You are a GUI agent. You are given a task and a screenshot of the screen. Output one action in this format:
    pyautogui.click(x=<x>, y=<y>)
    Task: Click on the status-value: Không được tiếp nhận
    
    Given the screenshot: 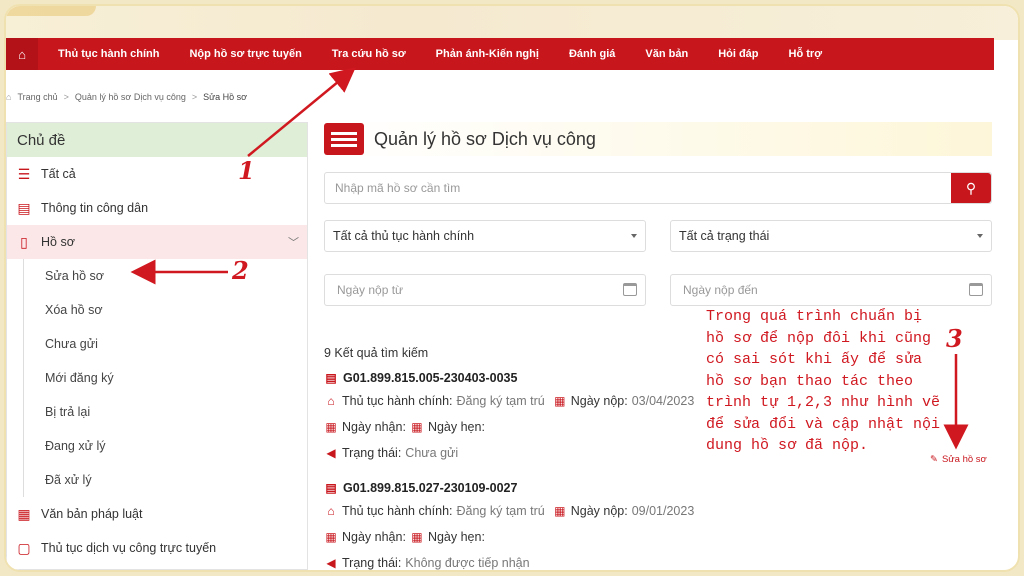 What is the action you would take?
    pyautogui.click(x=467, y=563)
    